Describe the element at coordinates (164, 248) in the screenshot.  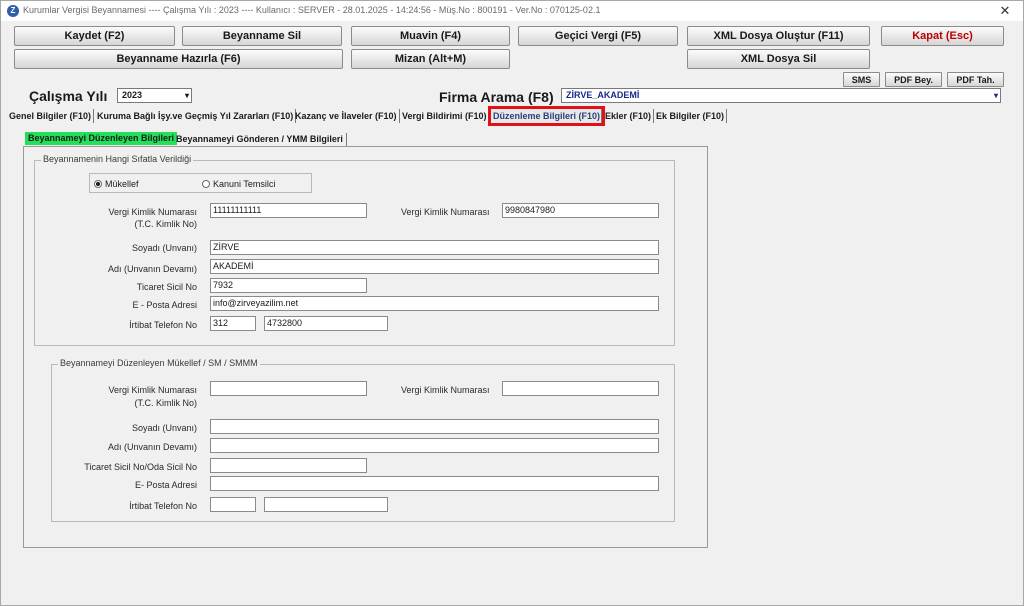
I see `soyadi-label: Soyadı (Unvanı)` at that location.